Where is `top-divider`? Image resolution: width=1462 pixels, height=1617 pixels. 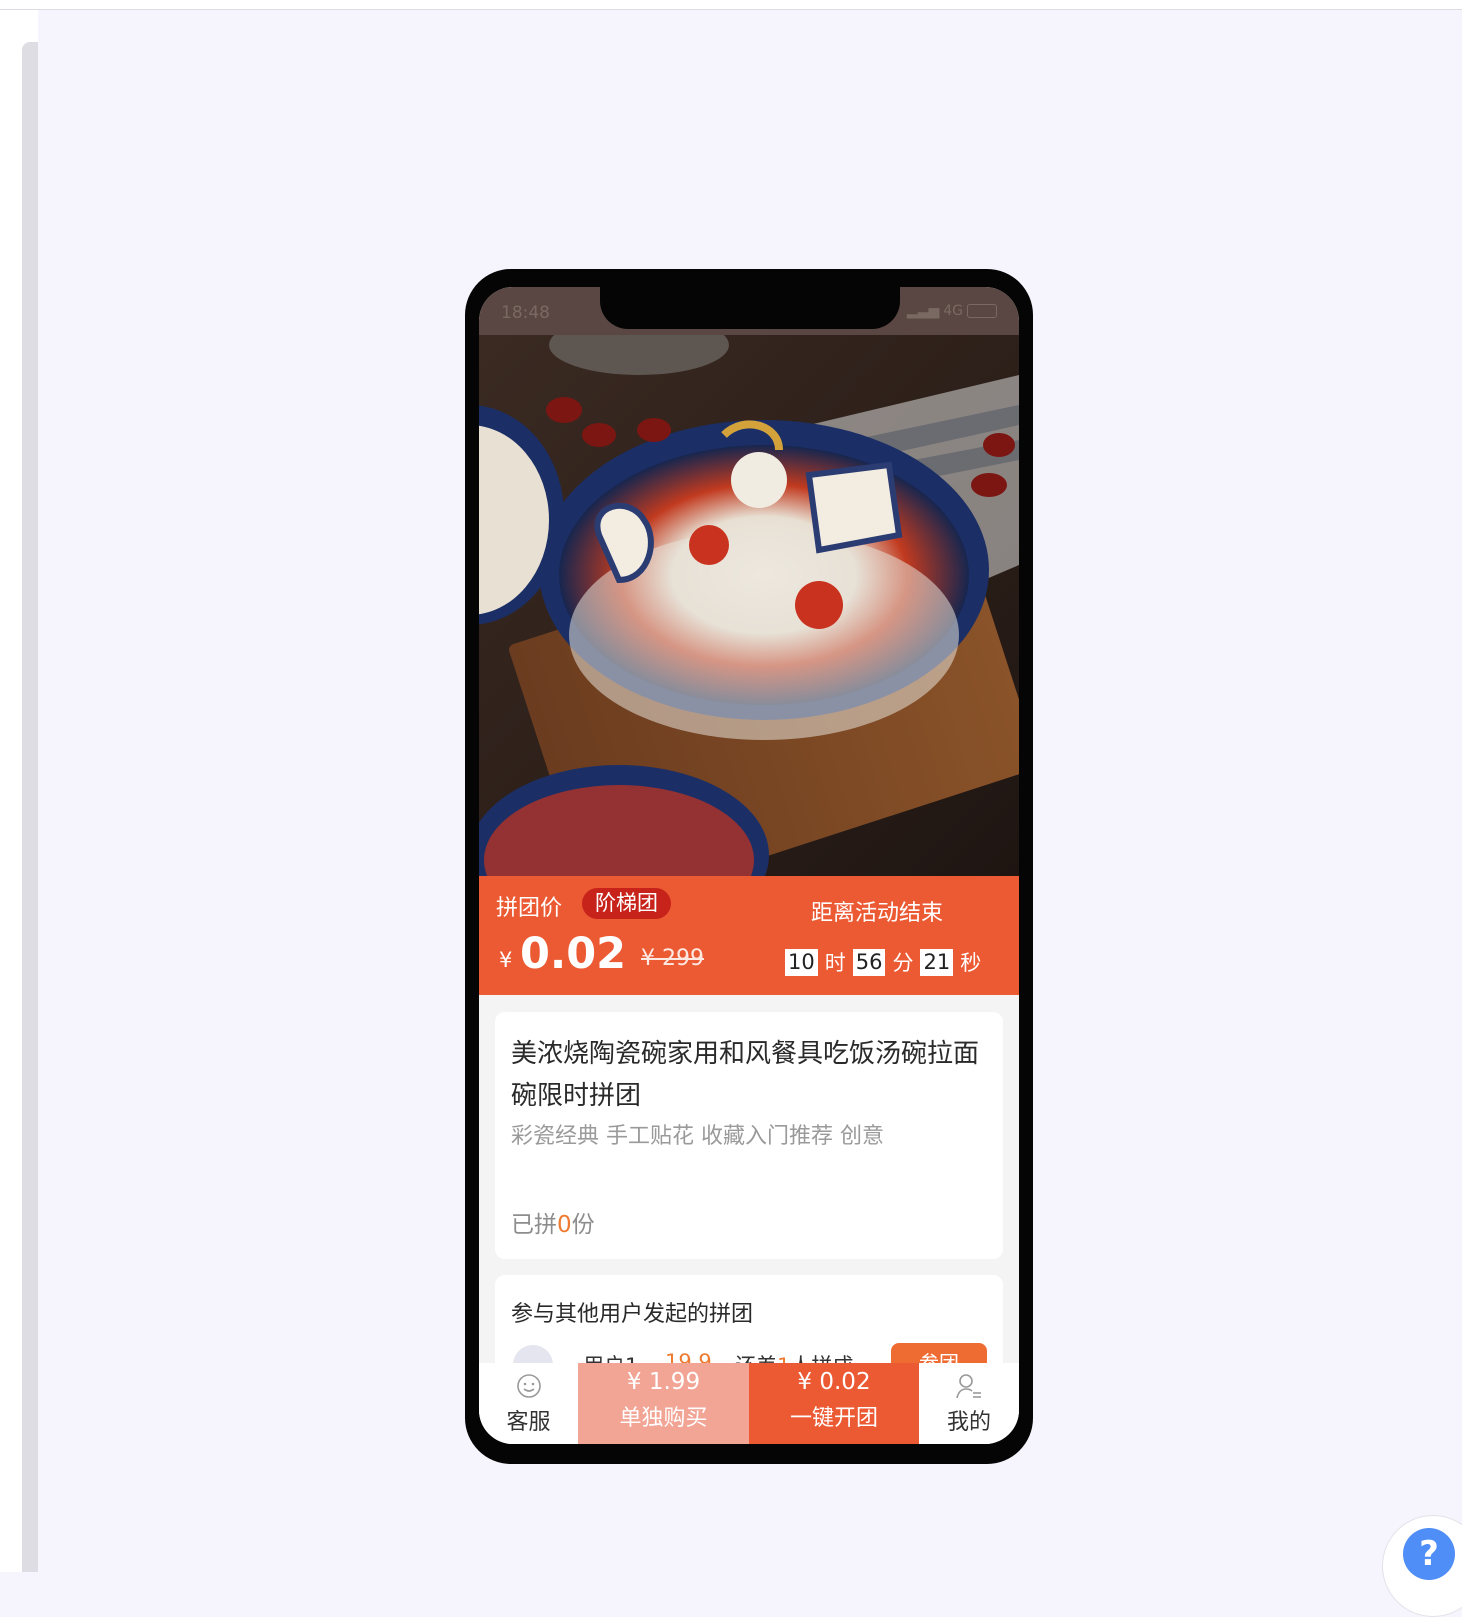 top-divider is located at coordinates (731, 5).